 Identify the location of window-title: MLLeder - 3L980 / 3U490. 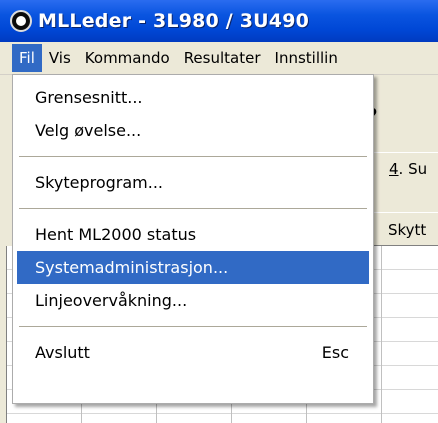
(174, 21).